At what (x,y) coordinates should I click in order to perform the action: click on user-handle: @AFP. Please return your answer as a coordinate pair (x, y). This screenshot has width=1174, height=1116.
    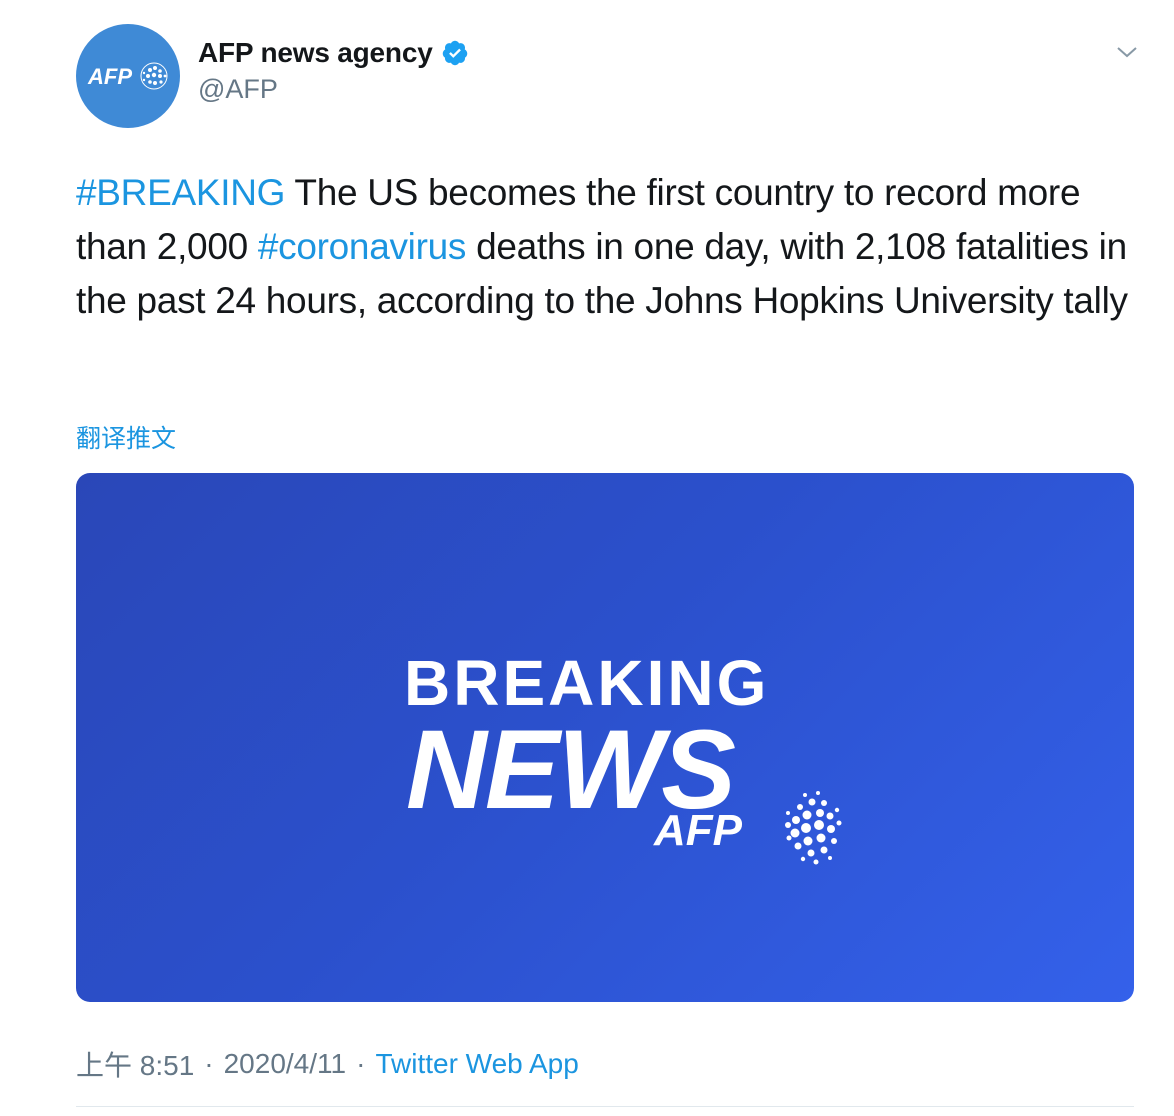
    Looking at the image, I should click on (333, 89).